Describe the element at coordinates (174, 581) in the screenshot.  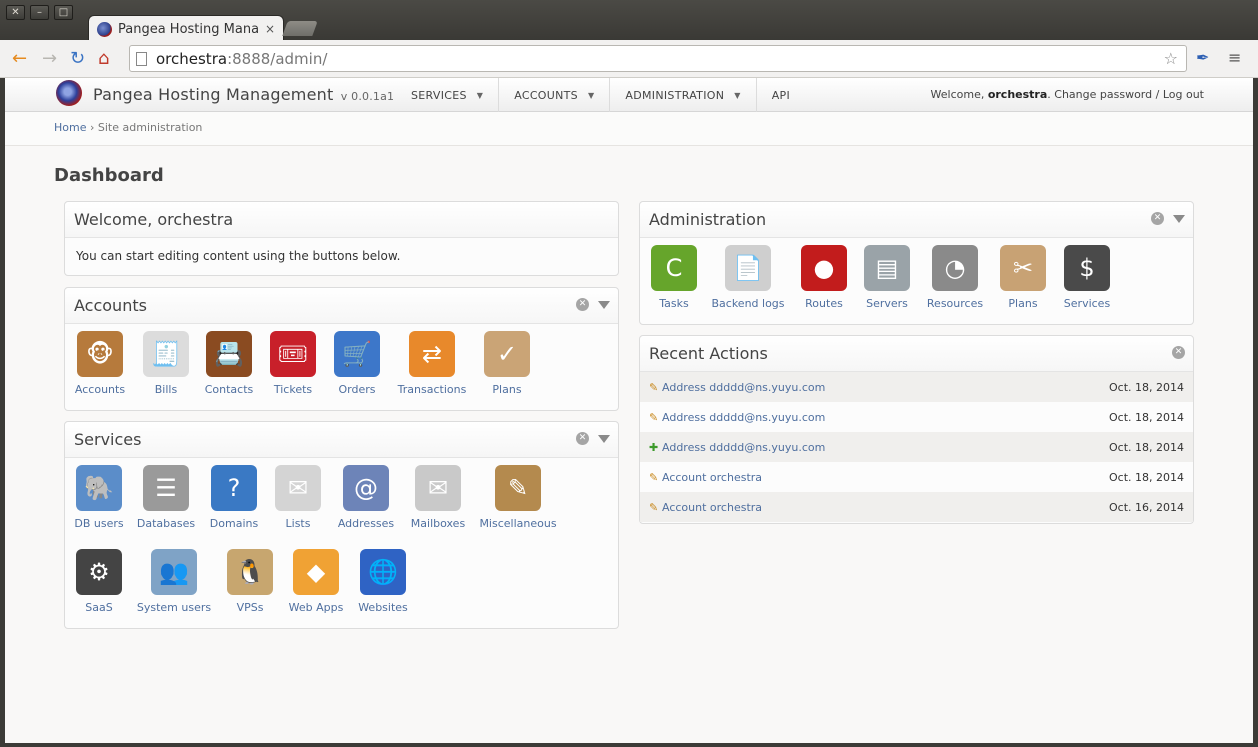
I see `shortcut-system-users: 👥 System users` at that location.